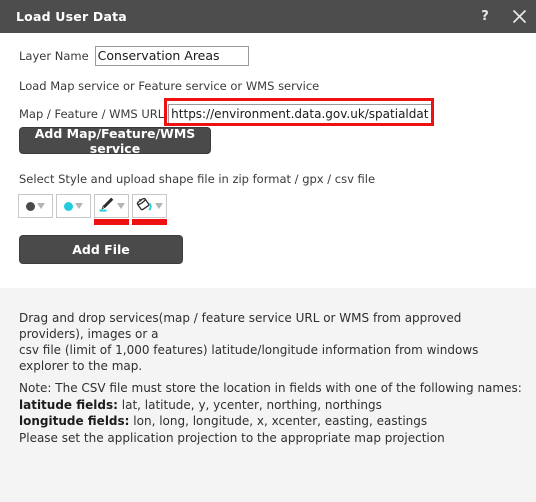  I want to click on service-url-input, so click(300, 114).